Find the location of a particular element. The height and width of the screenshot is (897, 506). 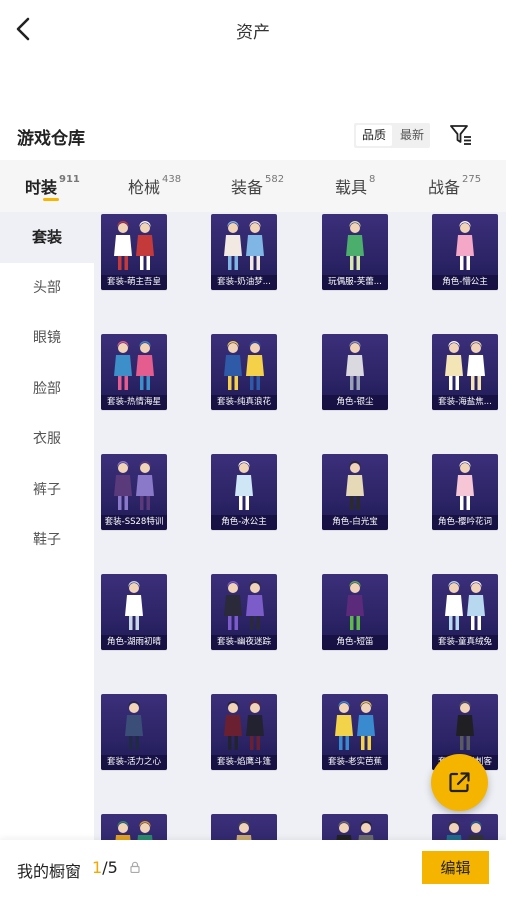

lock-icon is located at coordinates (135, 867).